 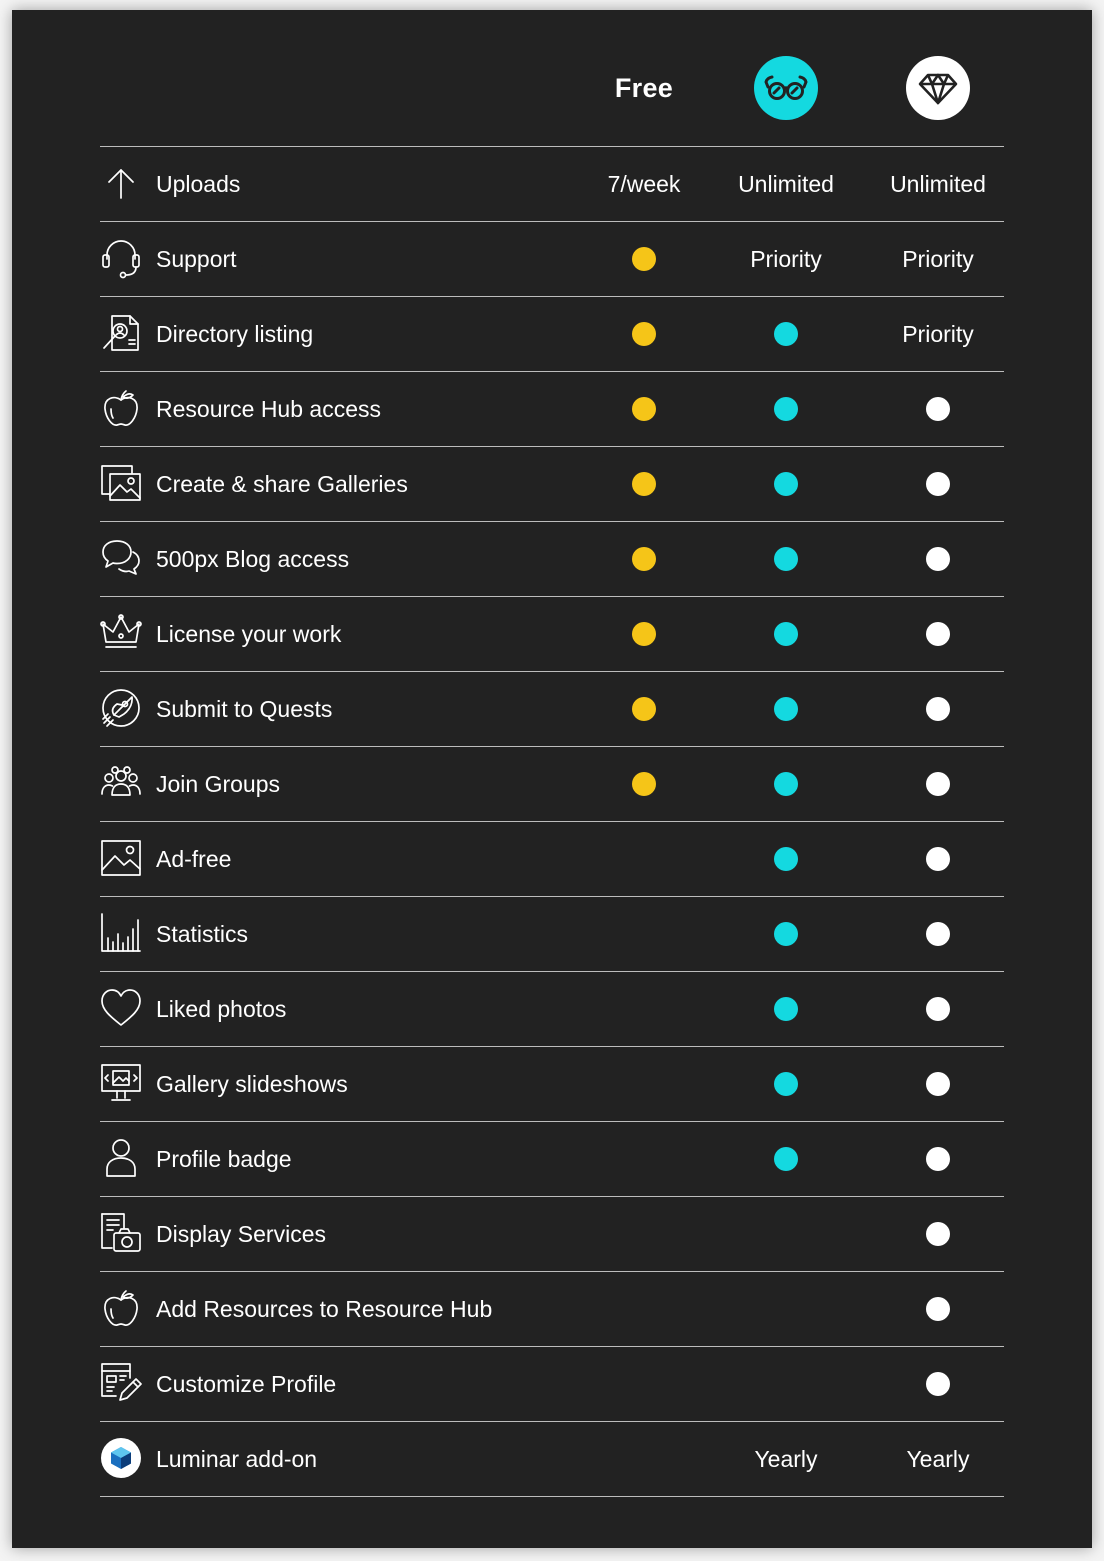 I want to click on awesome-cell: Priority, so click(x=786, y=259).